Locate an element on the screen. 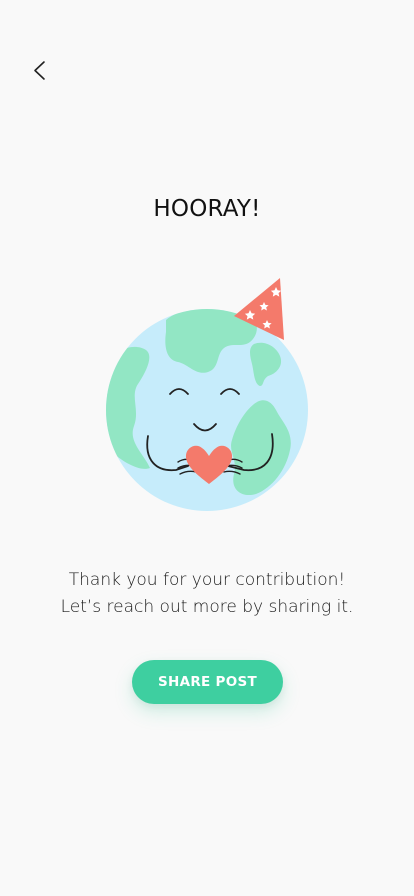 Image resolution: width=414 pixels, height=896 pixels. back-button is located at coordinates (41, 71).